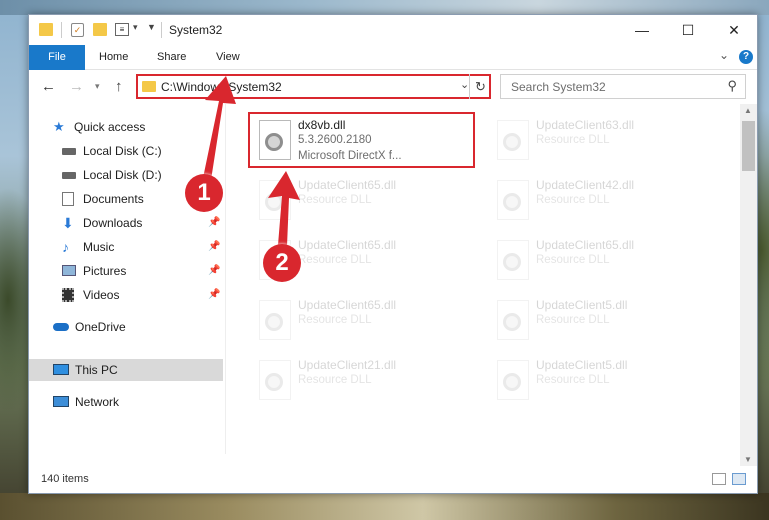 Image resolution: width=769 pixels, height=520 pixels. I want to click on callout-1: 1, so click(204, 193).